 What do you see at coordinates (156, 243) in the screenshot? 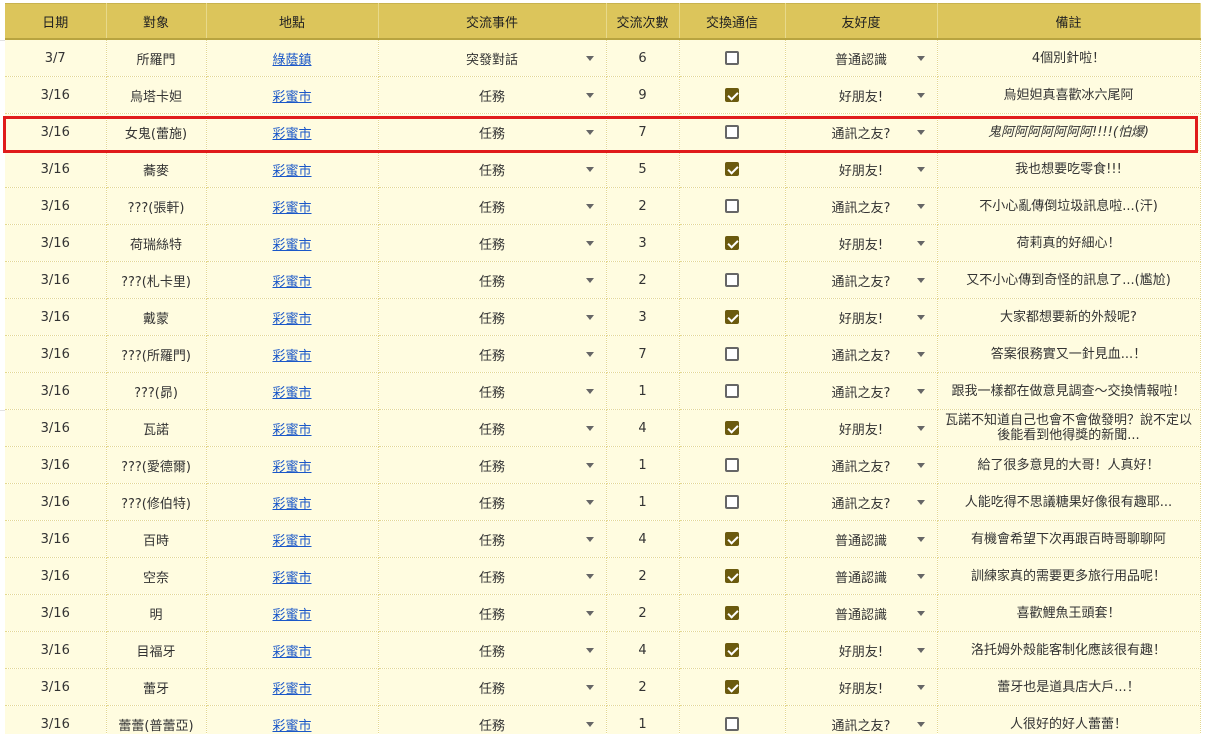
I see `target-cell: 荷瑞絲特` at bounding box center [156, 243].